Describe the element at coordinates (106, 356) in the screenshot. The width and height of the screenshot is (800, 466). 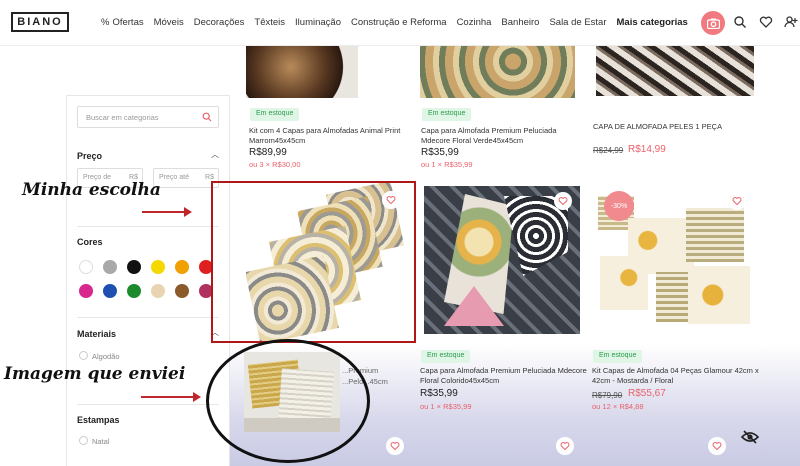
I see `material-label: Algodão` at that location.